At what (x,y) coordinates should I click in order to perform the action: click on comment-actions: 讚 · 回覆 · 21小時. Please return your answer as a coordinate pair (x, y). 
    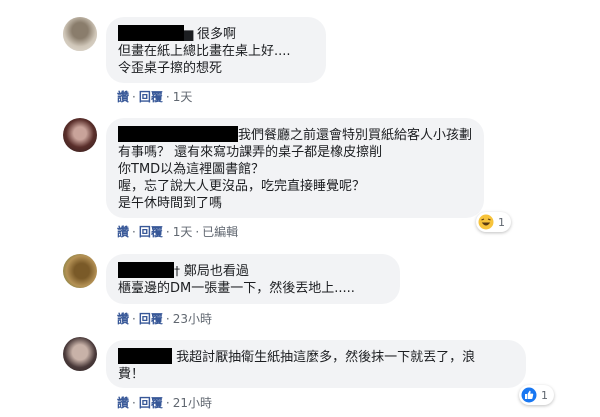
    Looking at the image, I should click on (164, 403).